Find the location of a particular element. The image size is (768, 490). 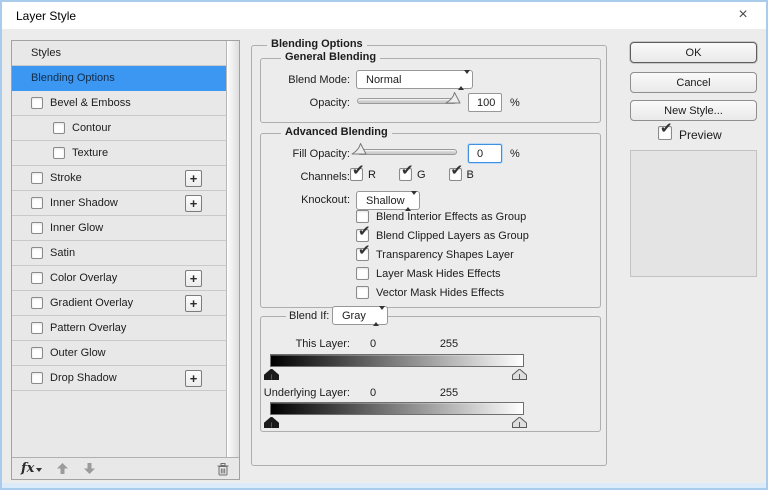

knockout-select: Shallow is located at coordinates (388, 200).